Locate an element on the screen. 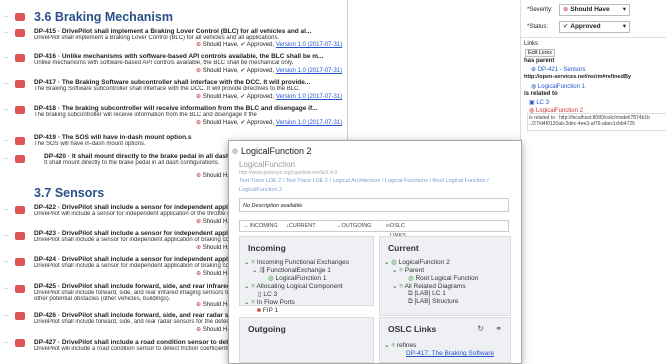 The height and width of the screenshot is (364, 666). tree-item: ⌄ ≡ refines is located at coordinates (400, 345).